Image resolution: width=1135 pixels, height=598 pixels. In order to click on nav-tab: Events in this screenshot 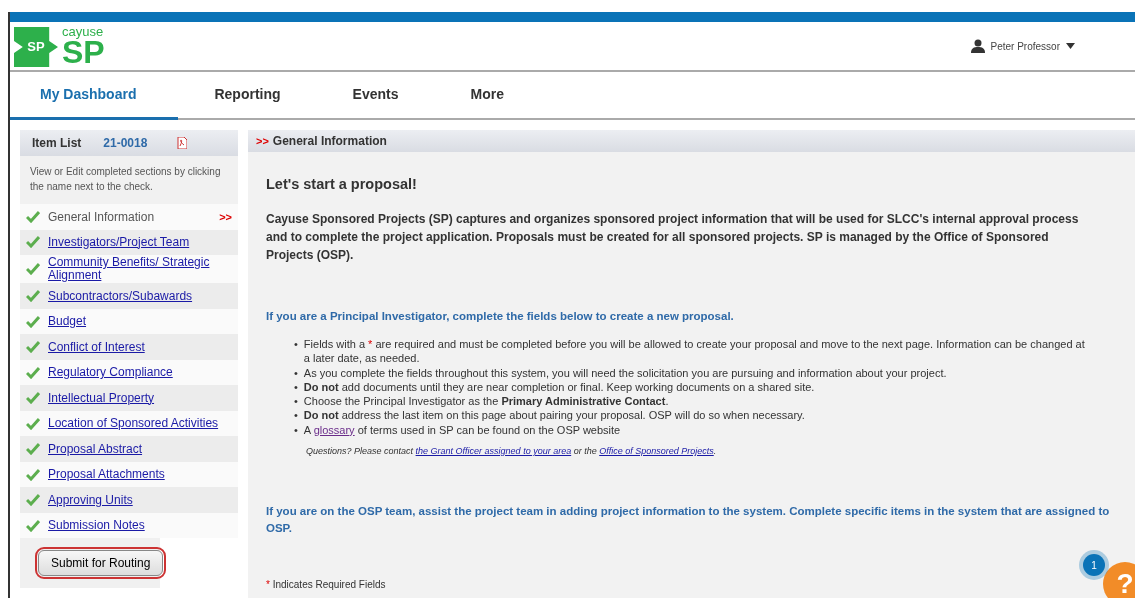, I will do `click(375, 96)`.